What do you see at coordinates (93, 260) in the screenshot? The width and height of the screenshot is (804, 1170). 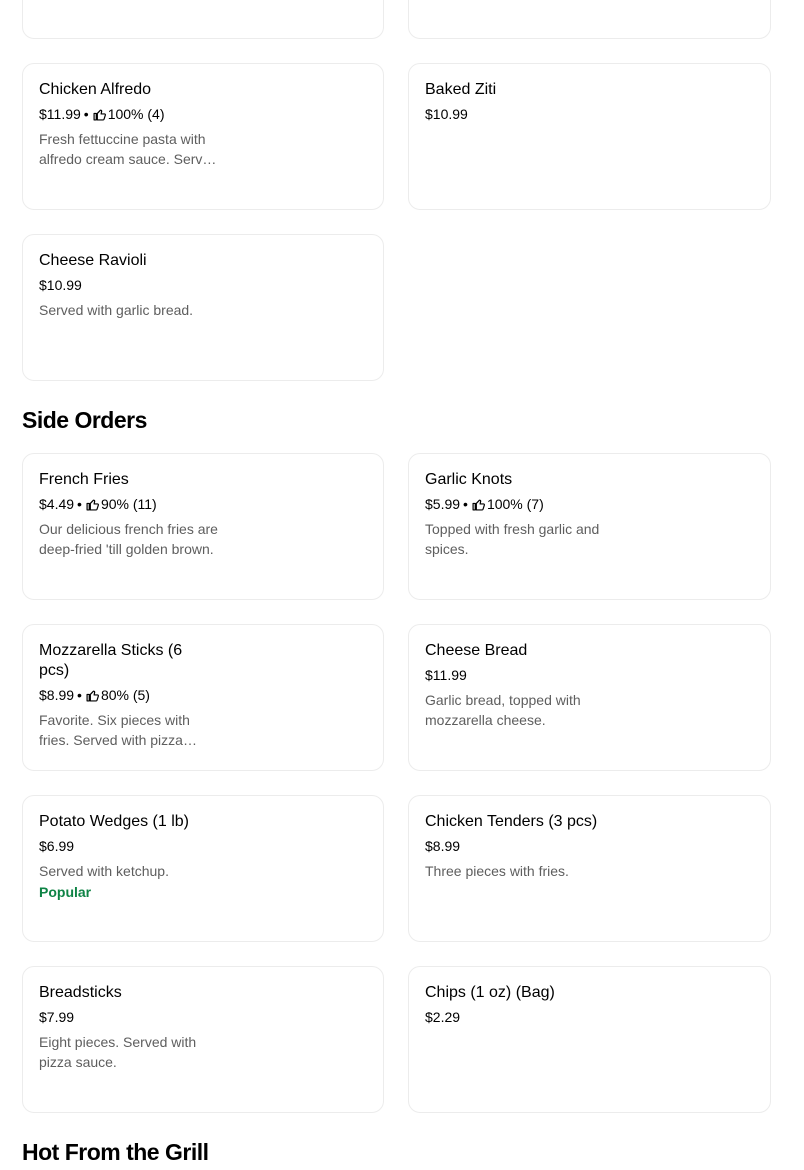 I see `item-name: Cheese Ravioli` at bounding box center [93, 260].